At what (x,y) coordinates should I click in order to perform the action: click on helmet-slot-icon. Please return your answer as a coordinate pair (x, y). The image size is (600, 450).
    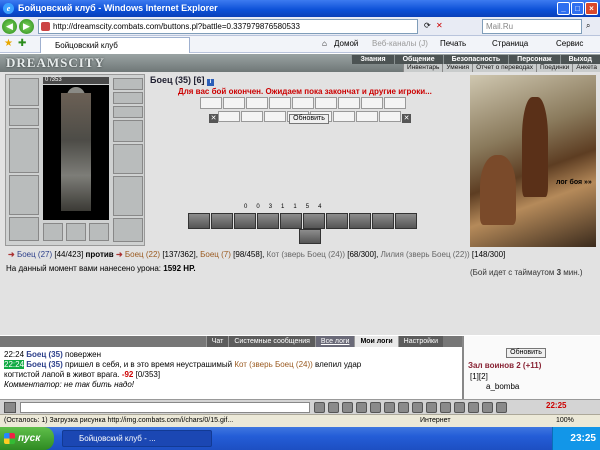
    Looking at the image, I should click on (24, 92).